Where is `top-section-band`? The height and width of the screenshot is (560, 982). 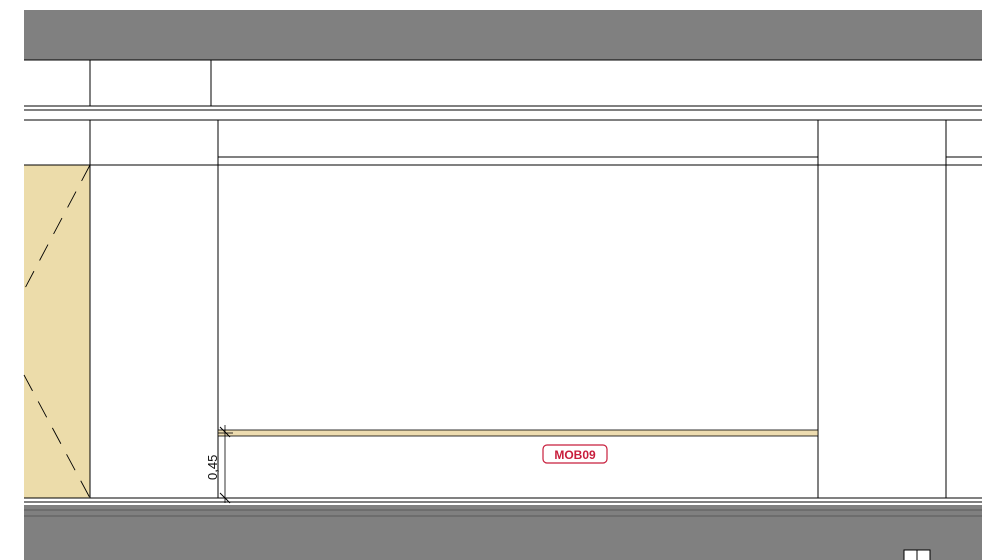
top-section-band is located at coordinates (503, 35).